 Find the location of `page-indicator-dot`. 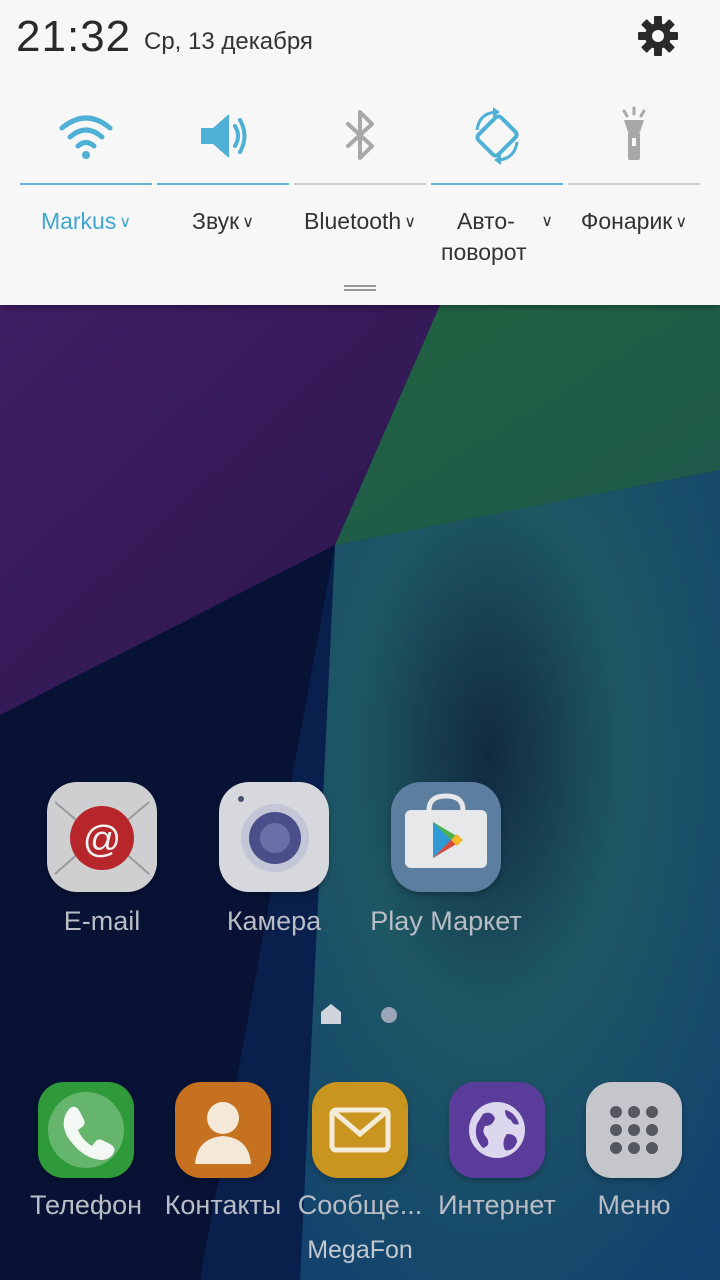

page-indicator-dot is located at coordinates (389, 1015).